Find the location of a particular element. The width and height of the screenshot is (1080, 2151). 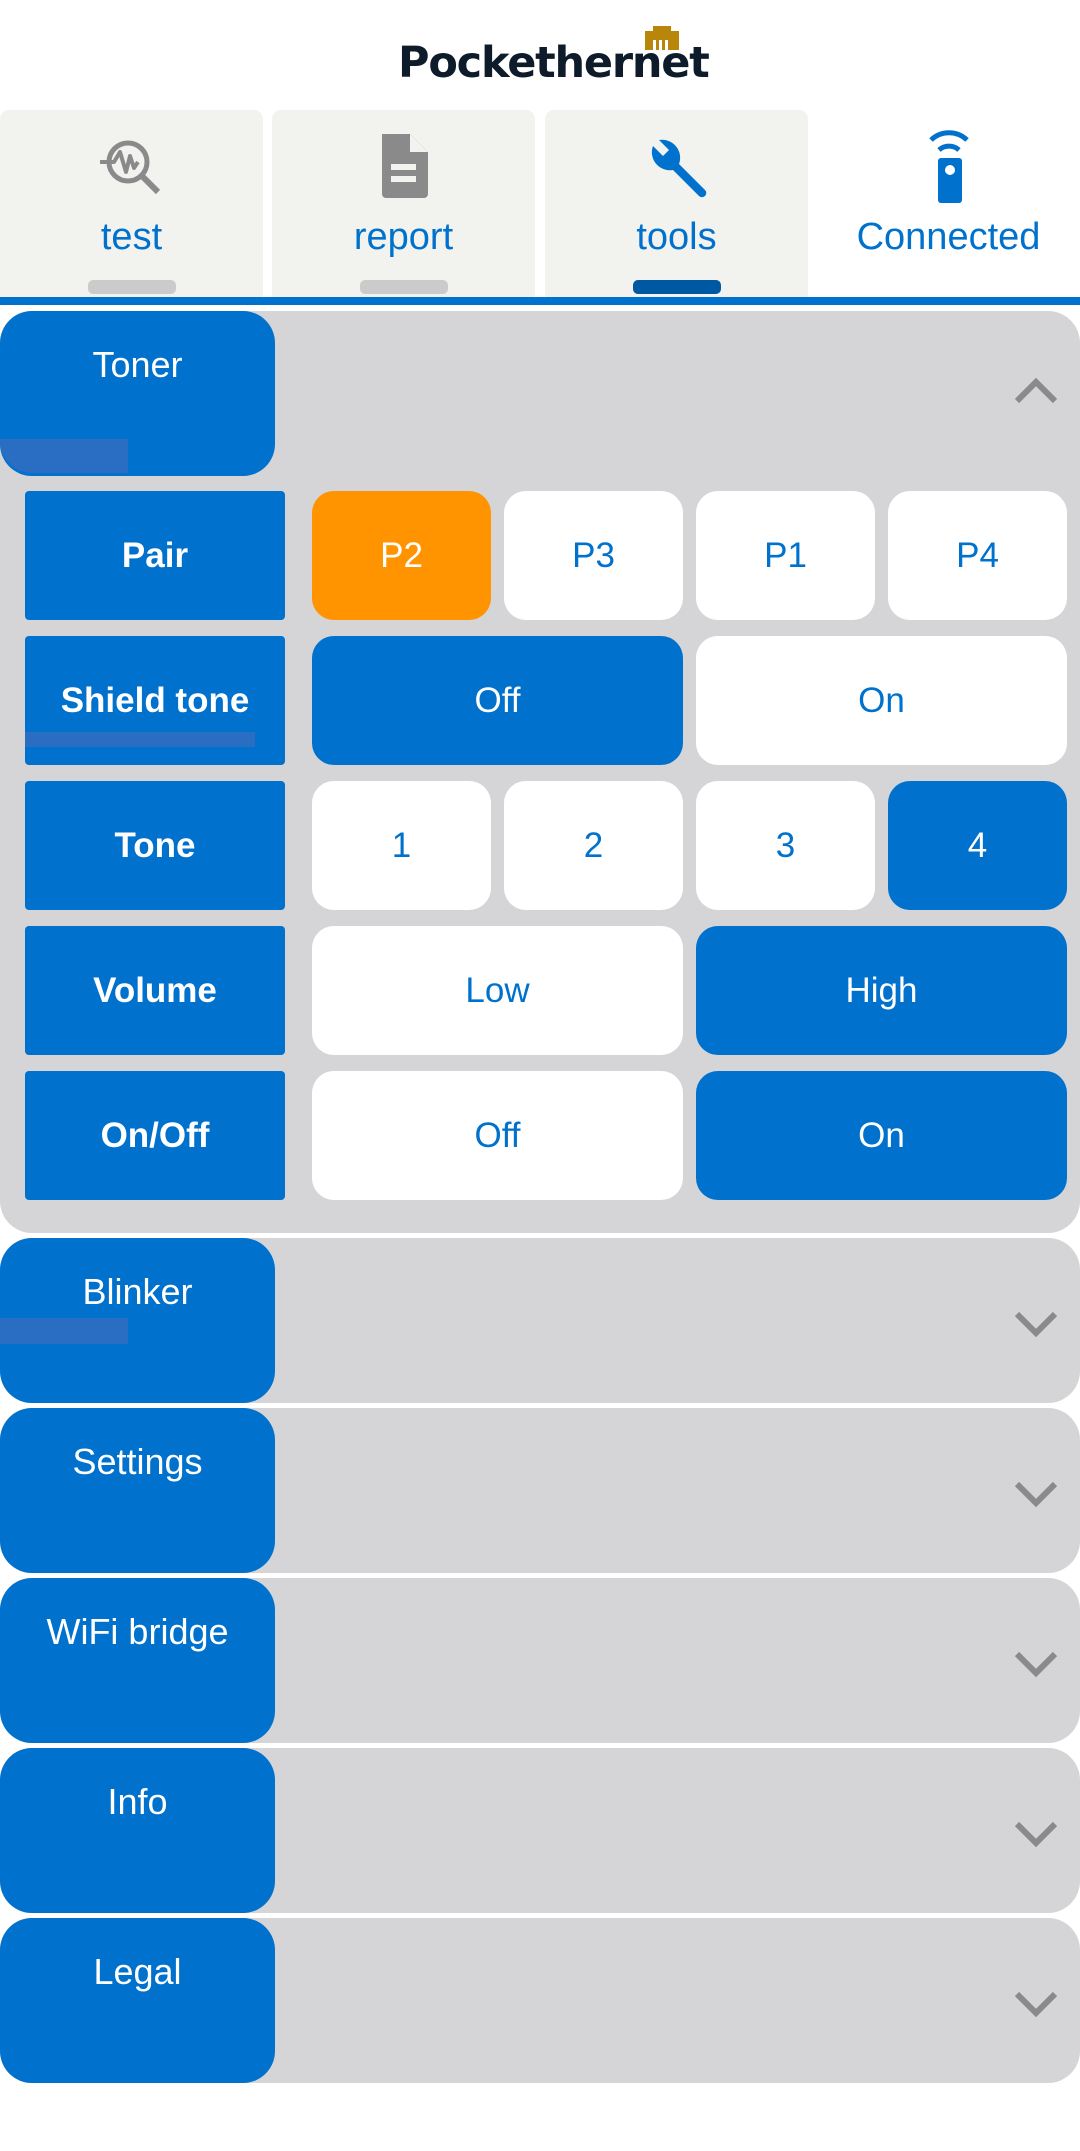

panel-legal-header: Legal is located at coordinates (137, 2000).